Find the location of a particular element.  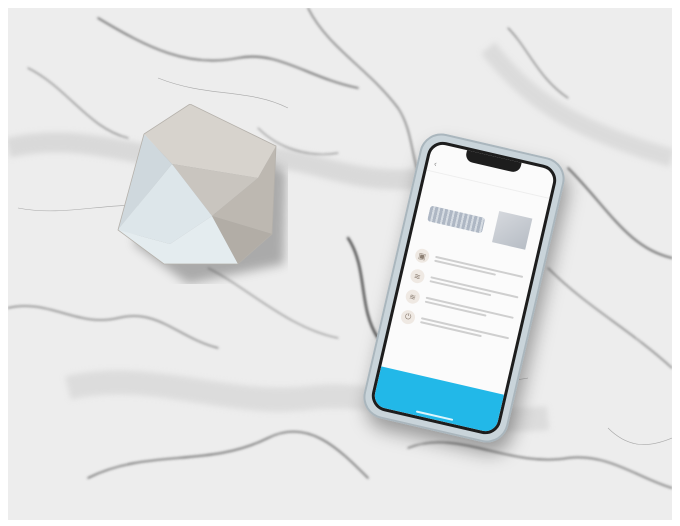

hub-illustration is located at coordinates (456, 219).